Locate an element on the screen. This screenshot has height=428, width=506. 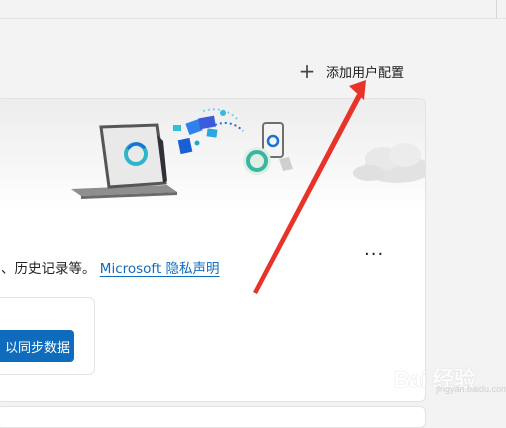
watermark-url: jingyan.baidu.com is located at coordinates (471, 389).